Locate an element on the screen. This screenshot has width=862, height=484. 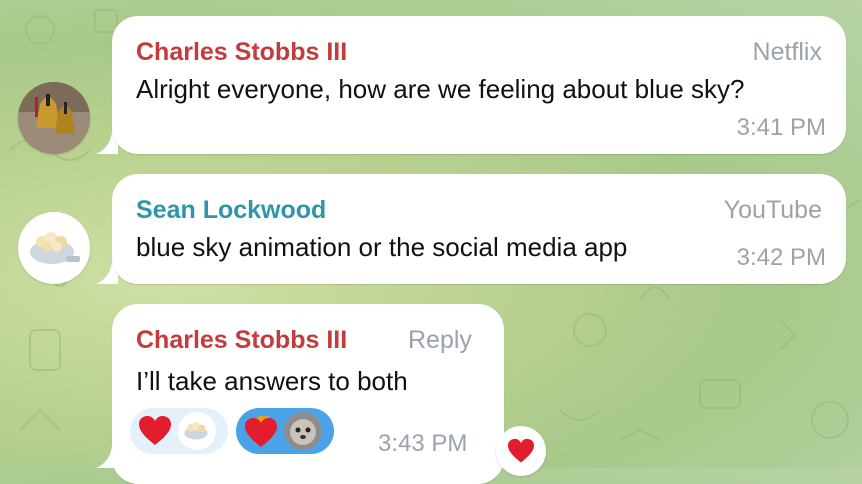
reaction-pill is located at coordinates (179, 431).